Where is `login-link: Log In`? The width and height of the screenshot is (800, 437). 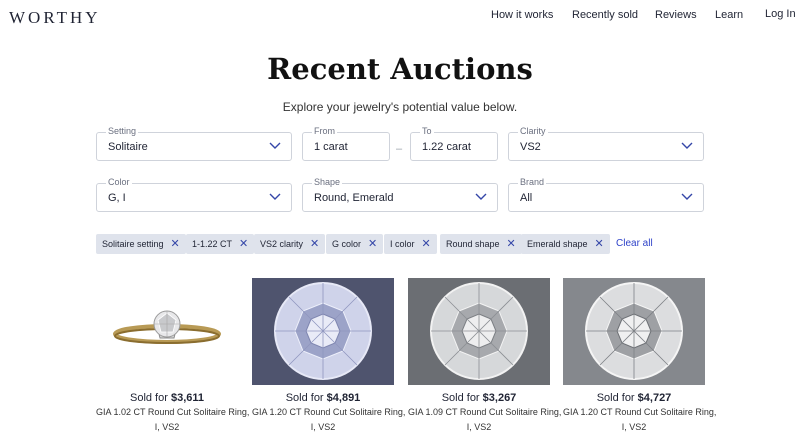
login-link: Log In is located at coordinates (780, 14).